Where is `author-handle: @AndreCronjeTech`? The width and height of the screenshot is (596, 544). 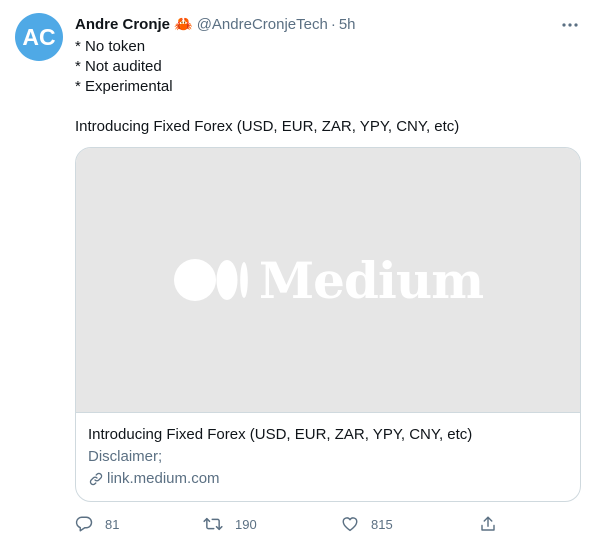
author-handle: @AndreCronjeTech is located at coordinates (262, 24).